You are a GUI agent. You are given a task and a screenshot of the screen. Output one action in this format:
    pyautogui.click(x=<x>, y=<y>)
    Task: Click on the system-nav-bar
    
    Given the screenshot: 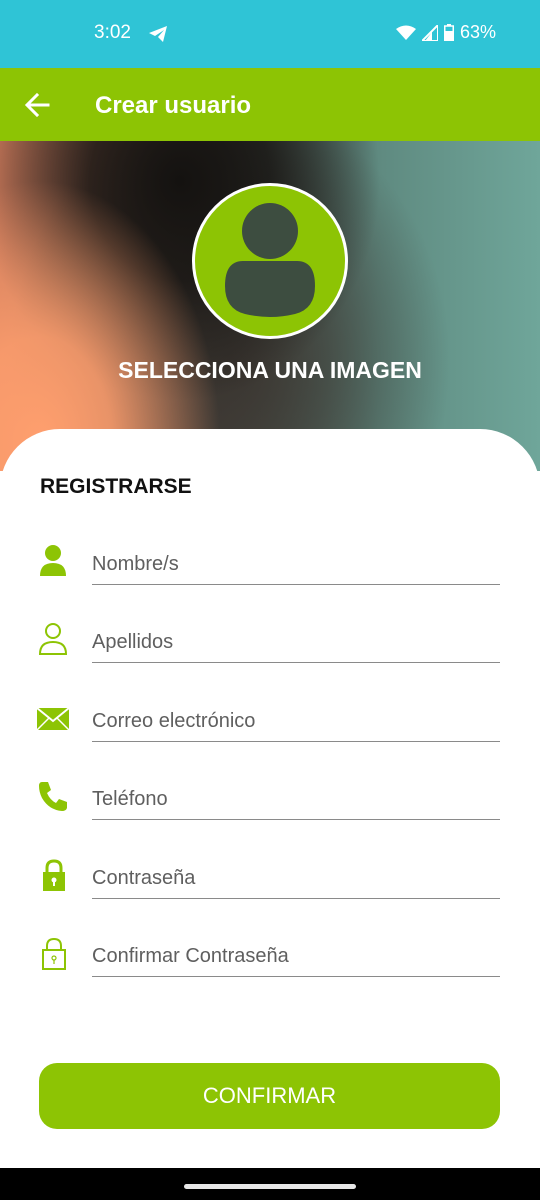 What is the action you would take?
    pyautogui.click(x=270, y=1184)
    